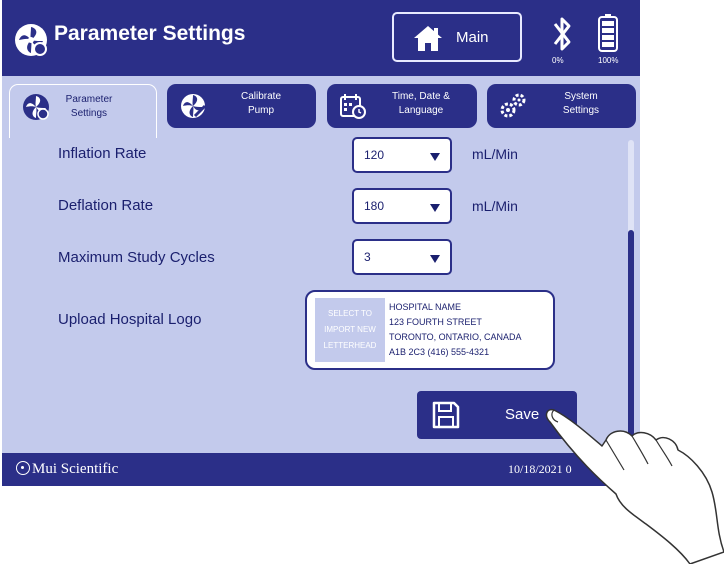  Describe the element at coordinates (581, 96) in the screenshot. I see `tab-label-line1: System` at that location.